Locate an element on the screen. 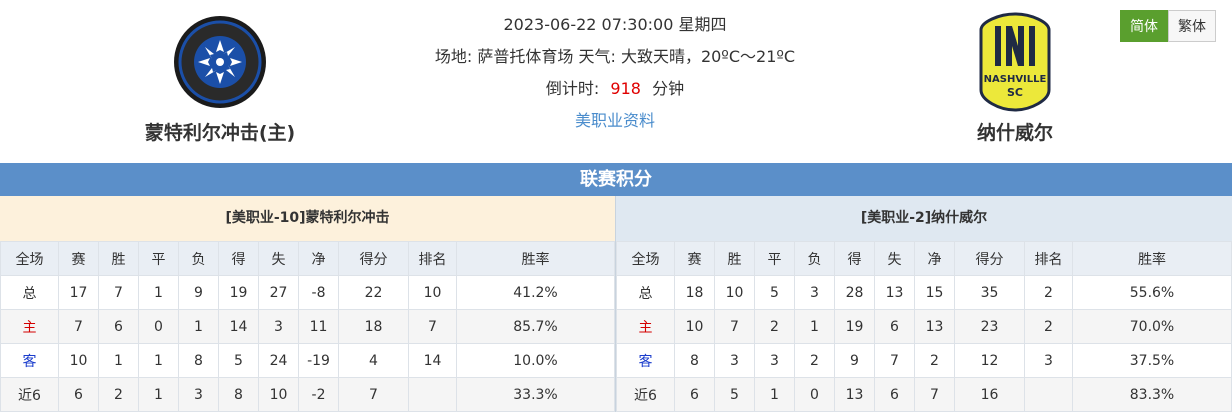 The height and width of the screenshot is (412, 1232). league-info-link: 美职业资料 is located at coordinates (615, 126).